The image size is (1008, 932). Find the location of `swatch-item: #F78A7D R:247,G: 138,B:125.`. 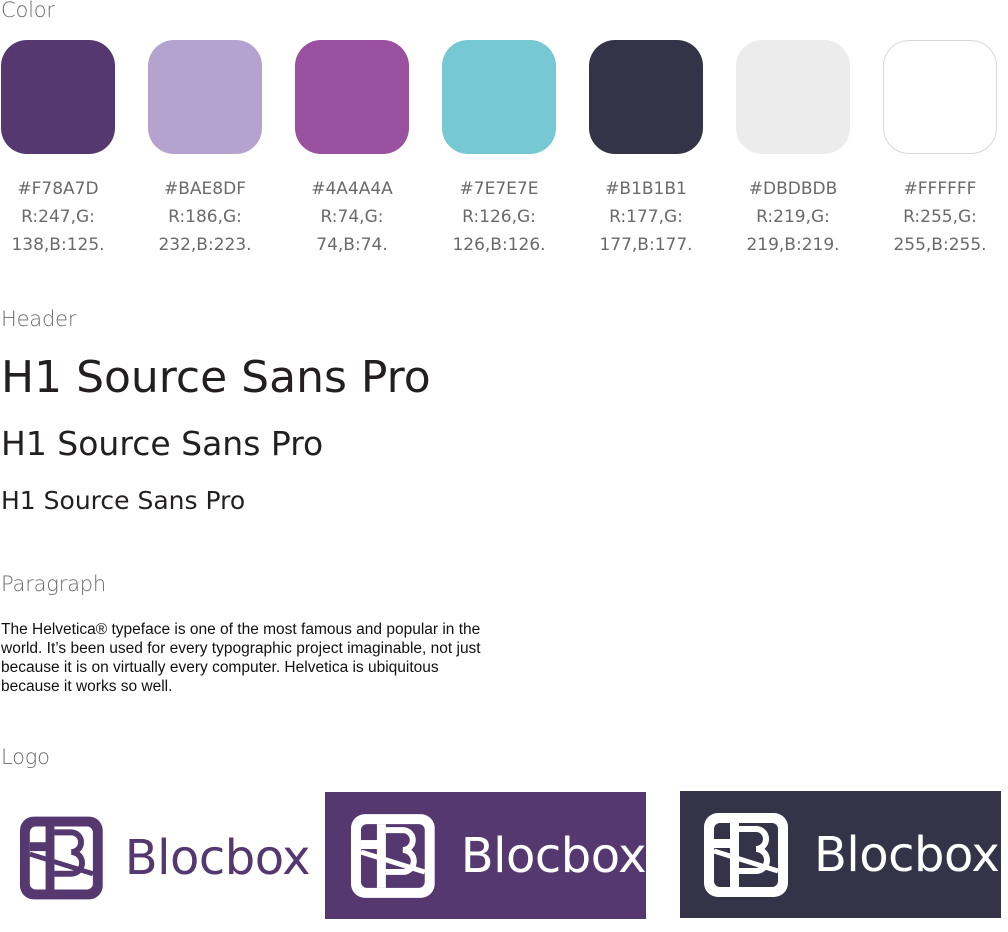

swatch-item: #F78A7D R:247,G: 138,B:125. is located at coordinates (66, 149).